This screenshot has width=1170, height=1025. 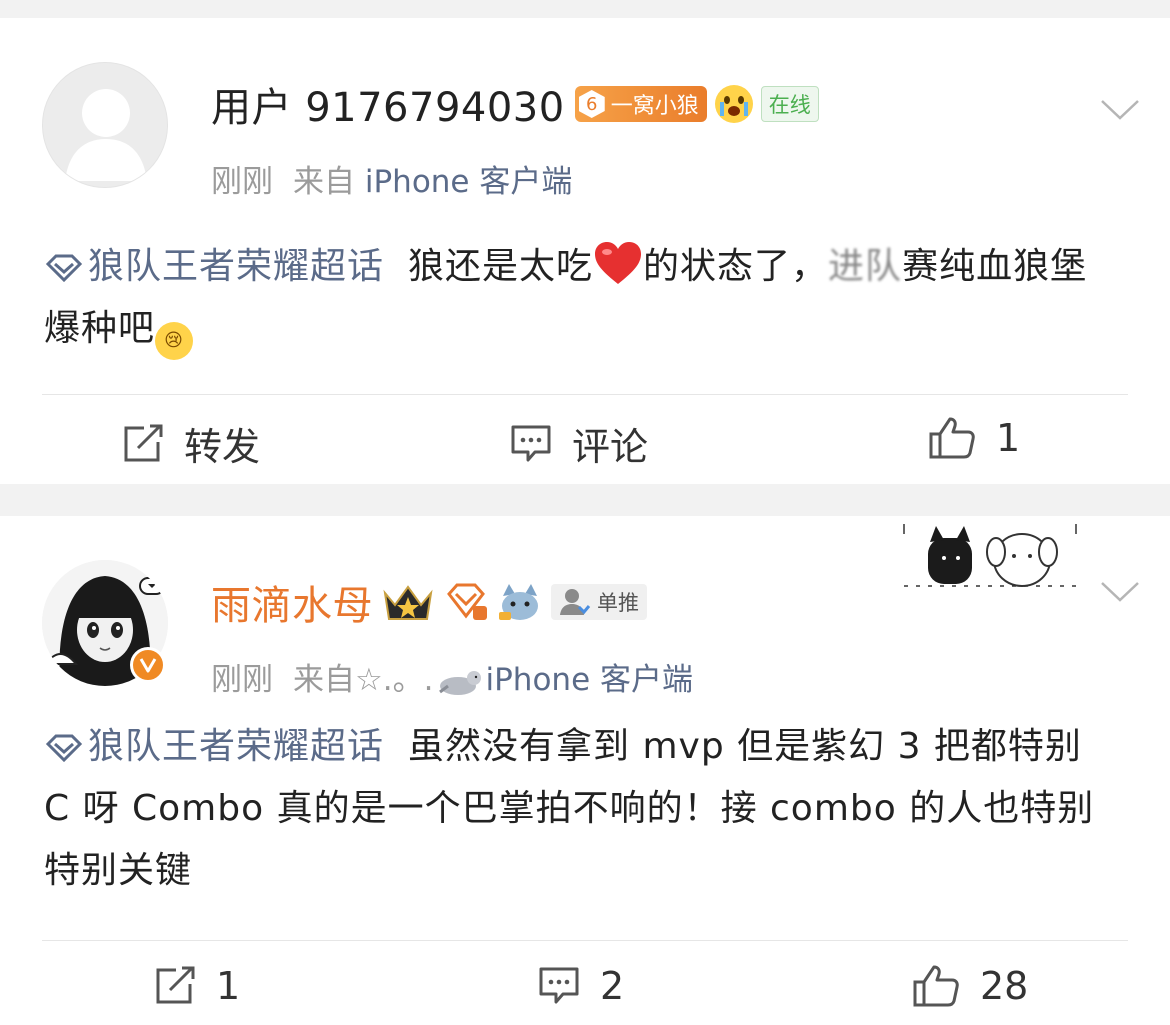 What do you see at coordinates (493, 680) in the screenshot?
I see `post-source: 来自☆.。. iPhone 客户端` at bounding box center [493, 680].